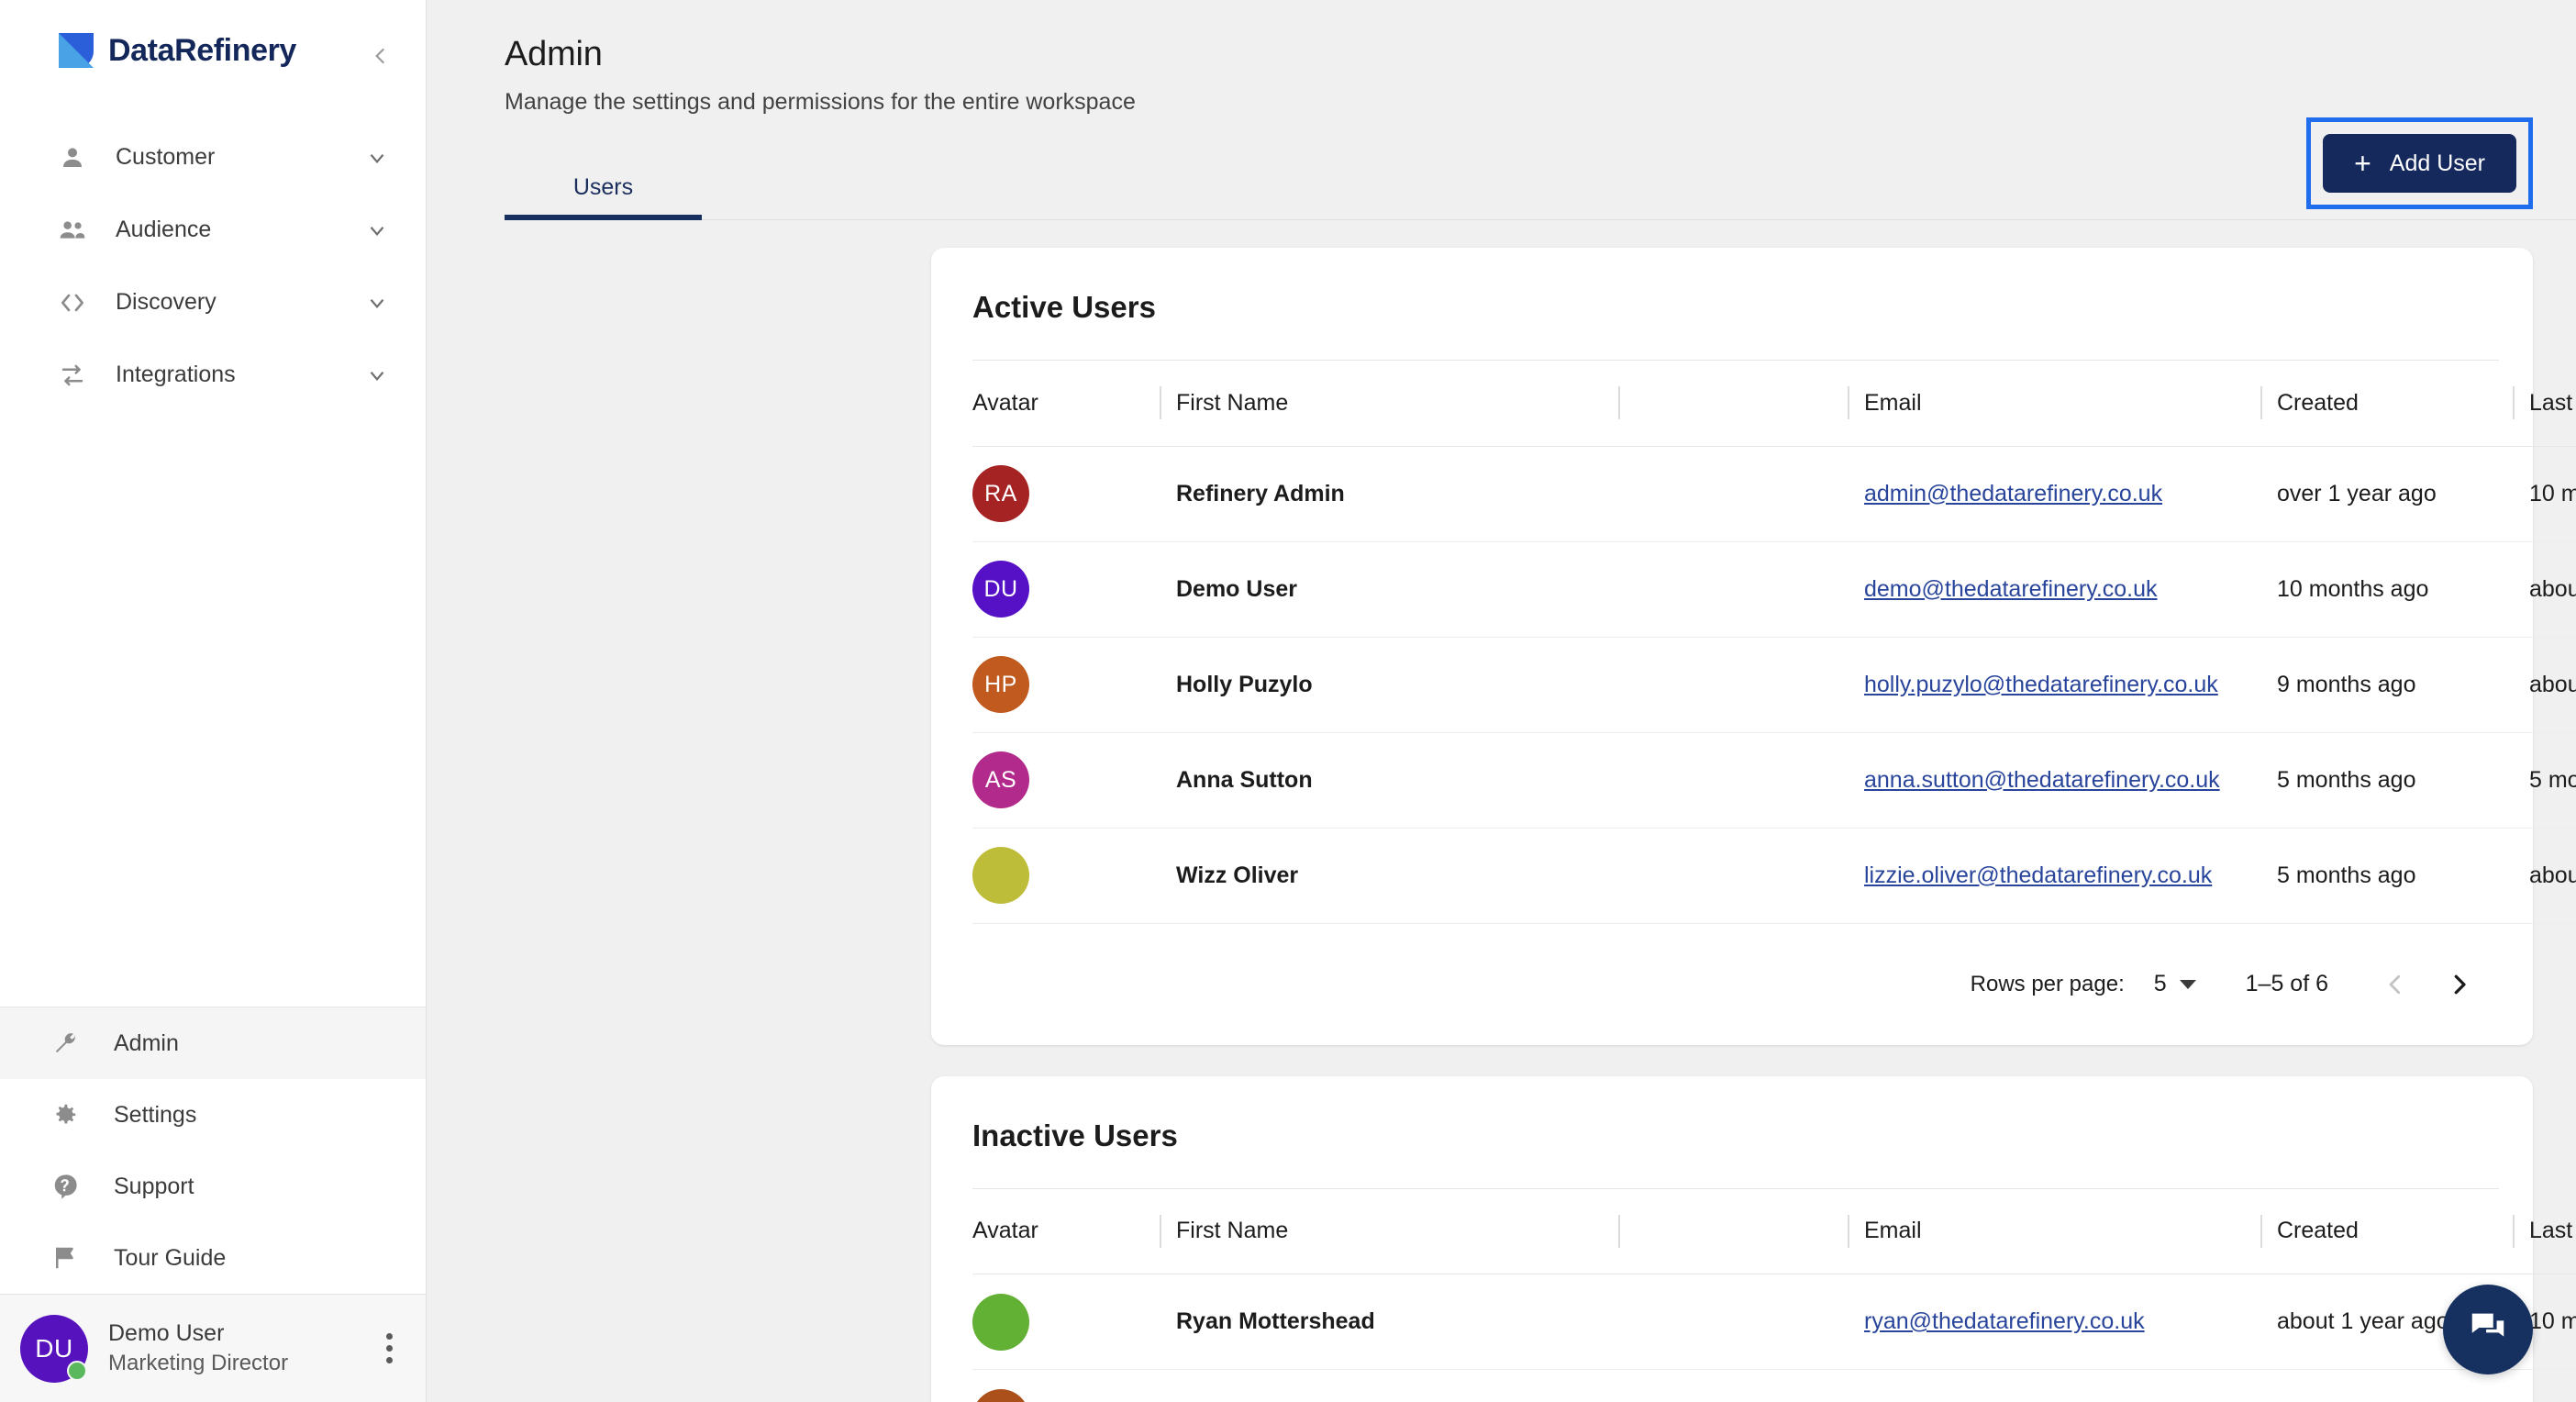 The image size is (2576, 1402). Describe the element at coordinates (166, 1333) in the screenshot. I see `profile-name: Demo User` at that location.